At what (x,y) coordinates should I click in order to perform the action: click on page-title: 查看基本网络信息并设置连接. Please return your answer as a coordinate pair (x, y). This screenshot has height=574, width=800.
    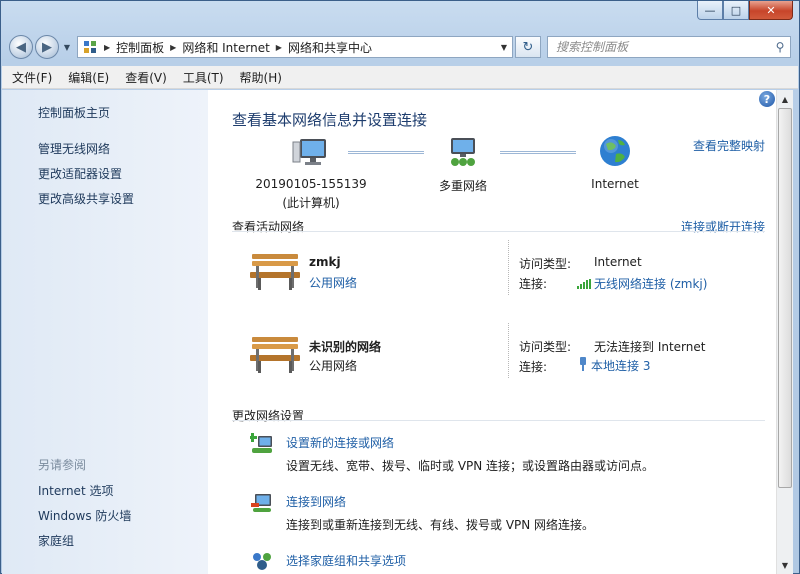
    Looking at the image, I should click on (330, 120).